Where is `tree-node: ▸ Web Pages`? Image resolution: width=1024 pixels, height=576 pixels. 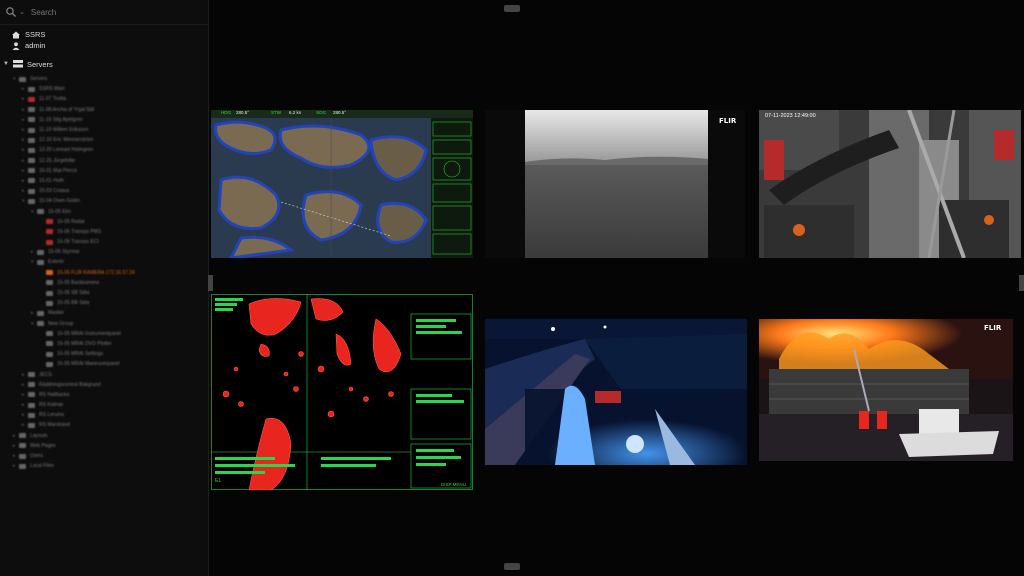 tree-node: ▸ Web Pages is located at coordinates (104, 446).